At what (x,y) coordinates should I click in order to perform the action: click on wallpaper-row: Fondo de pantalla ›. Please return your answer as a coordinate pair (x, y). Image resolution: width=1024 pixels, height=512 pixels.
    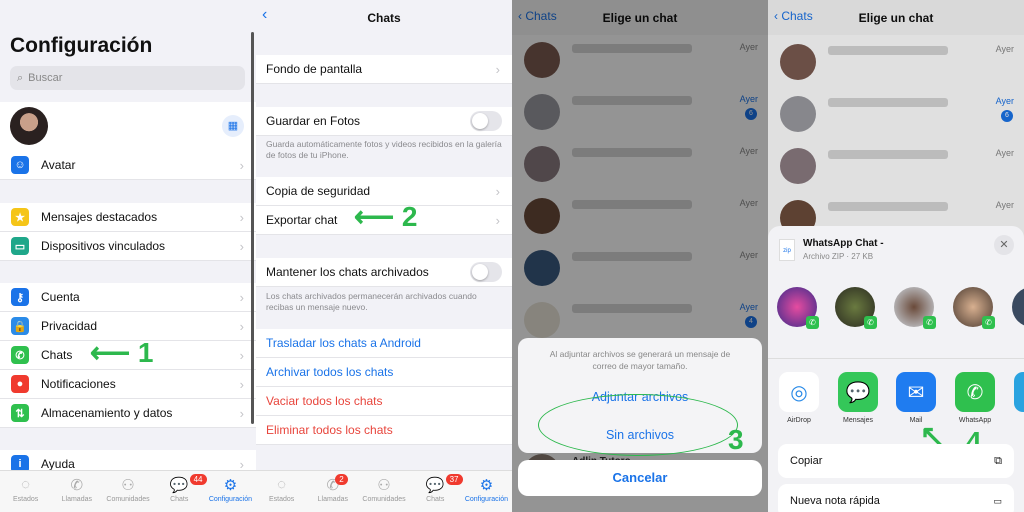
    Looking at the image, I should click on (384, 69).